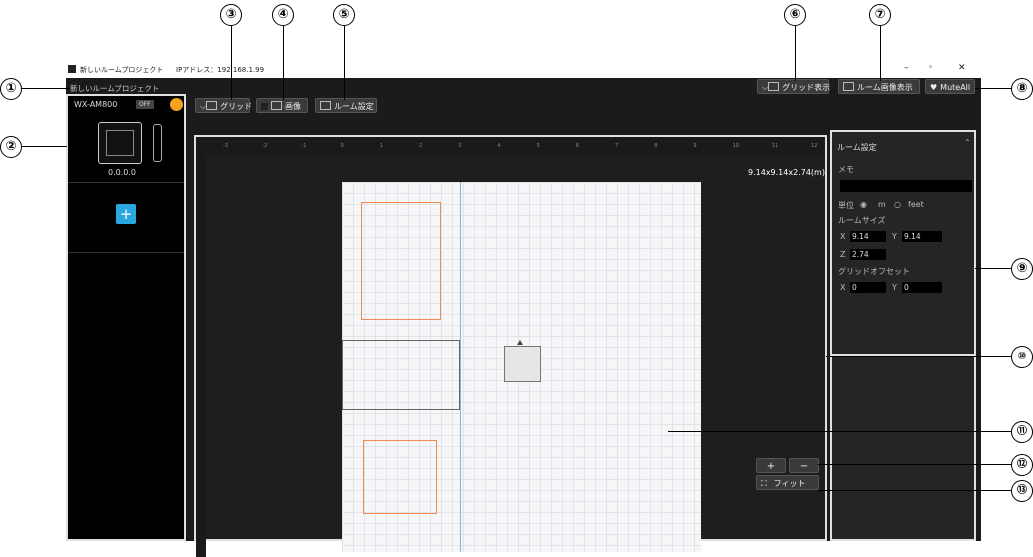  What do you see at coordinates (1022, 491) in the screenshot?
I see `callout-13: ⑬` at bounding box center [1022, 491].